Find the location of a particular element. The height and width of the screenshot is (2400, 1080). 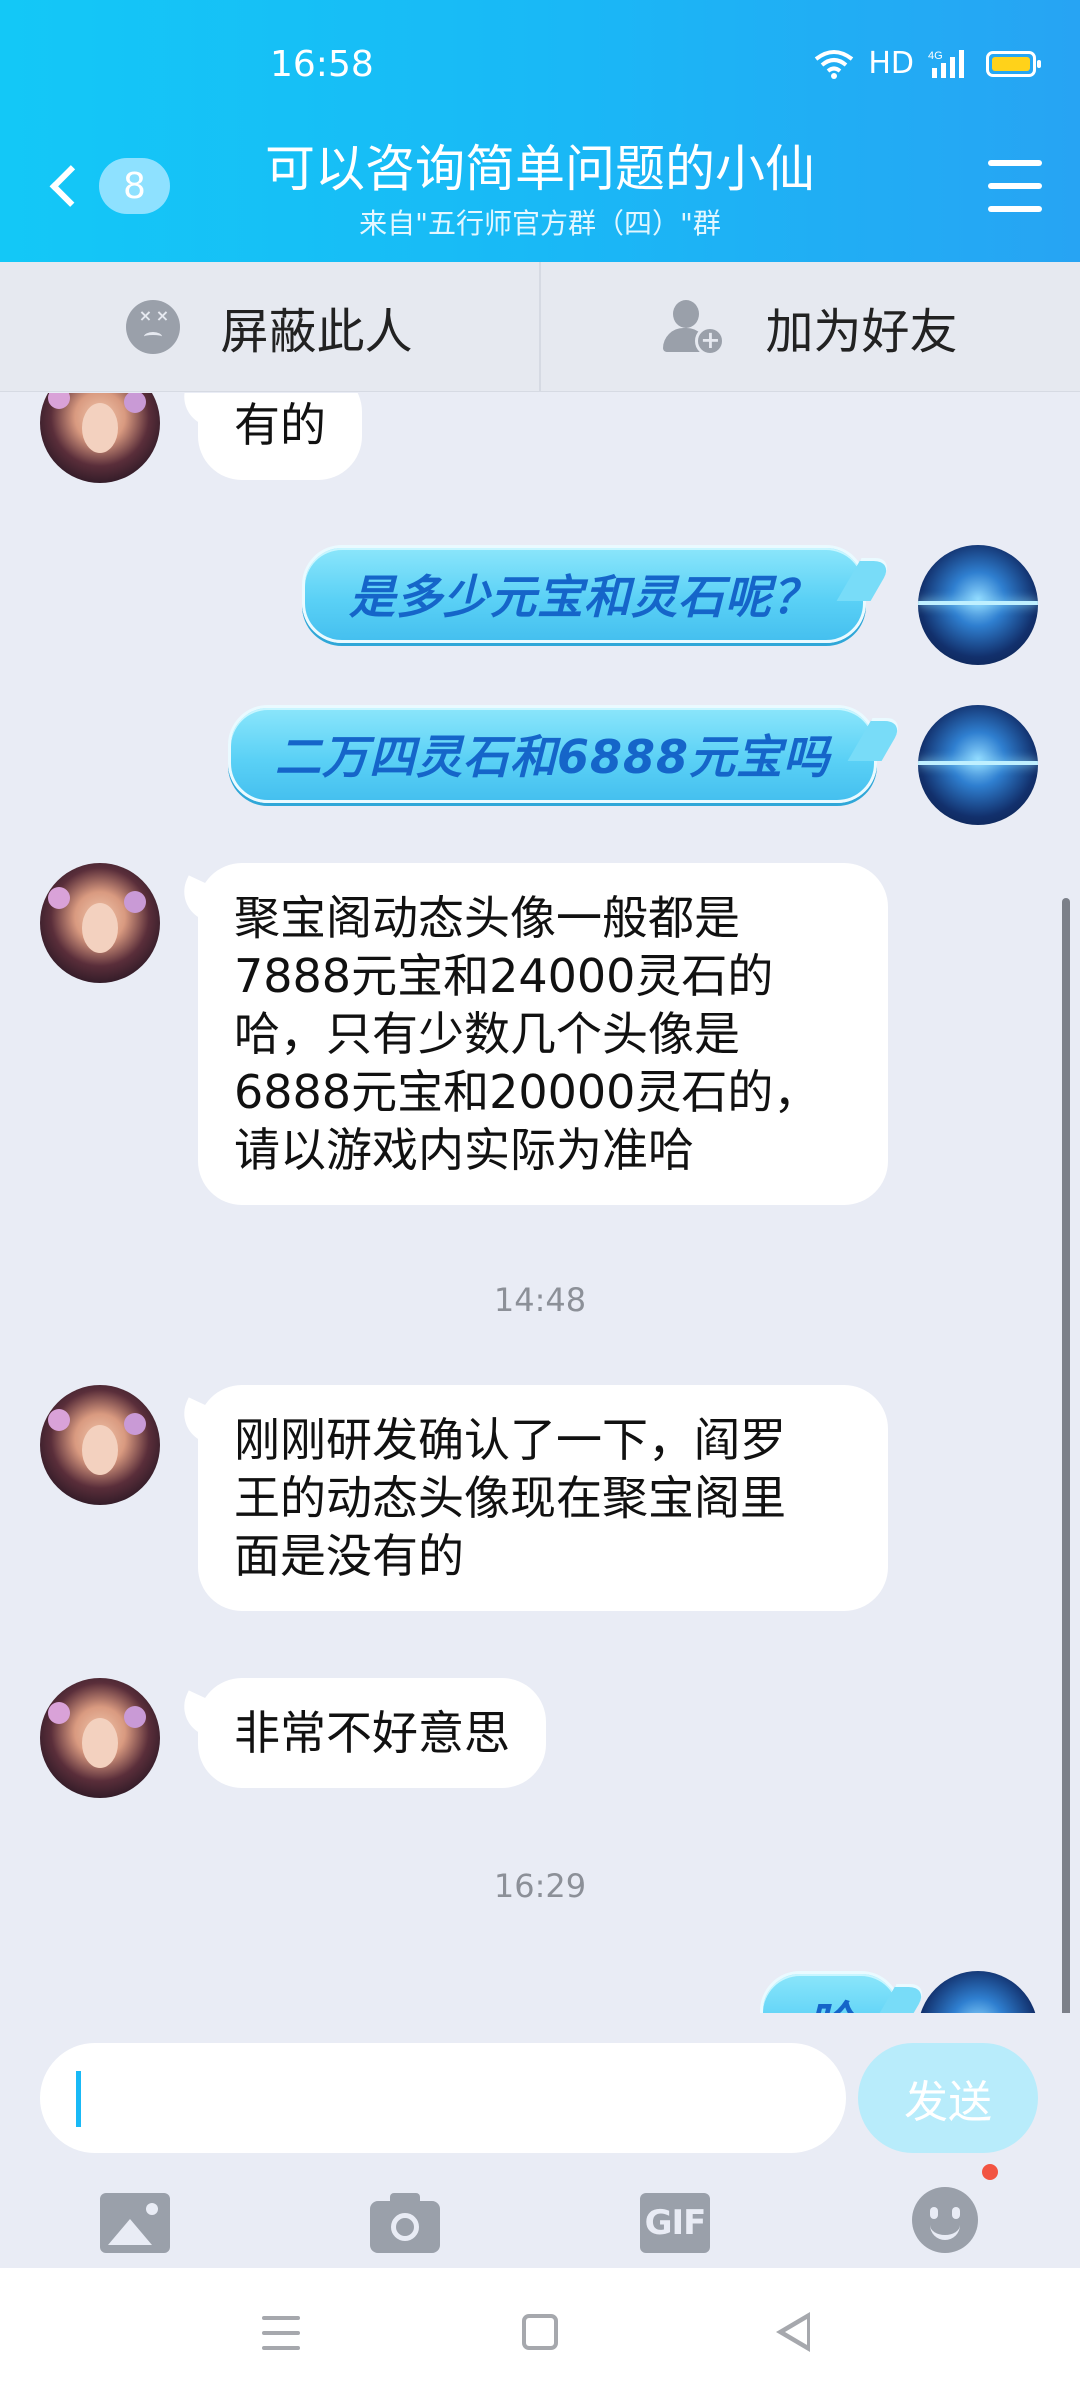

block-user-button: 屏蔽此人 is located at coordinates (269, 326).